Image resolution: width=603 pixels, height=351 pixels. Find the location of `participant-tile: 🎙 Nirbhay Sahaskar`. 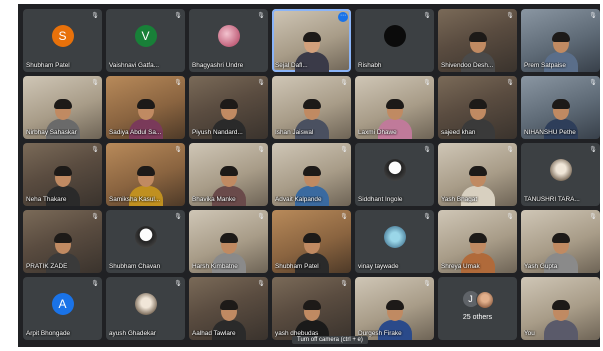

participant-tile: 🎙 Nirbhay Sahaskar is located at coordinates (62, 107).